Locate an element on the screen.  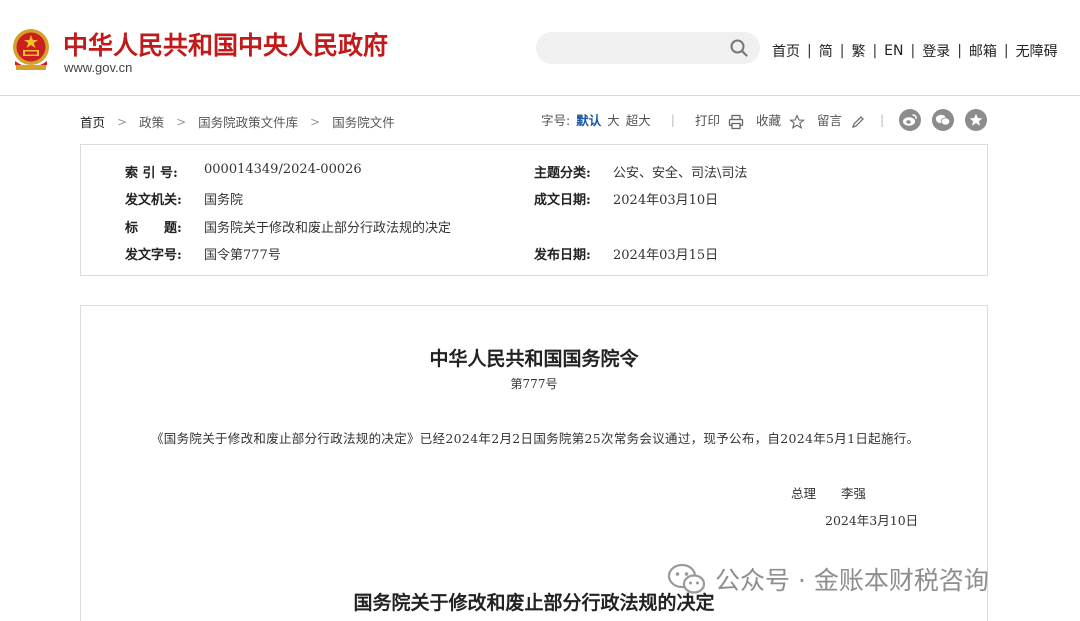
doc-no-label: 发文字号: is located at coordinates (153, 255).